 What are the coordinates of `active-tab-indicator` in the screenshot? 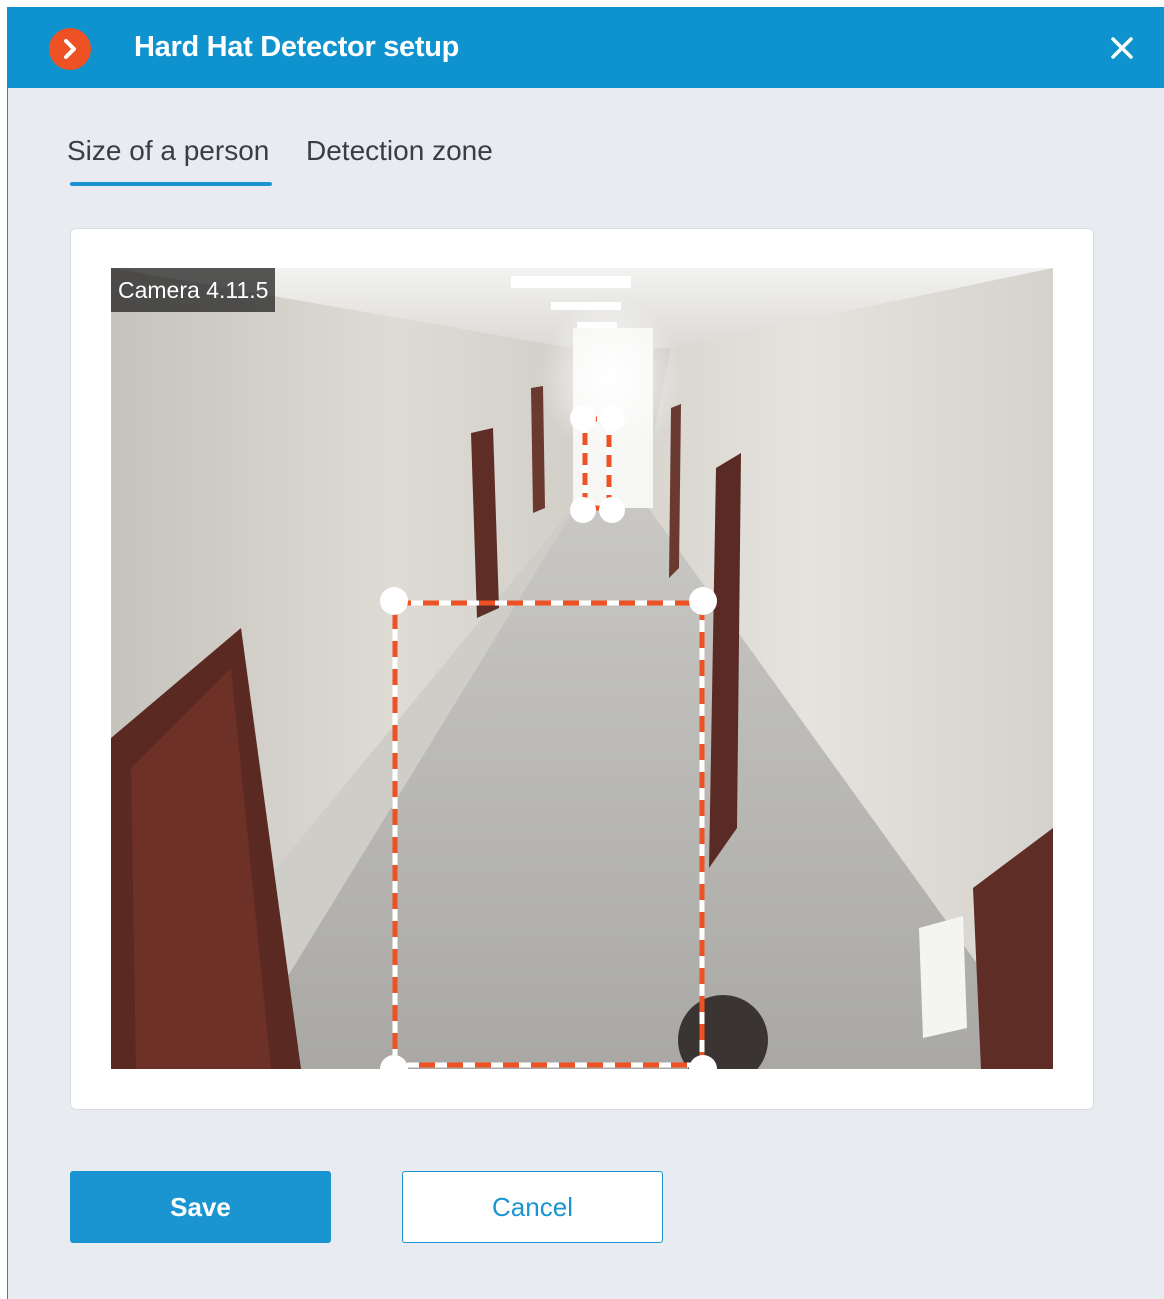 It's located at (171, 184).